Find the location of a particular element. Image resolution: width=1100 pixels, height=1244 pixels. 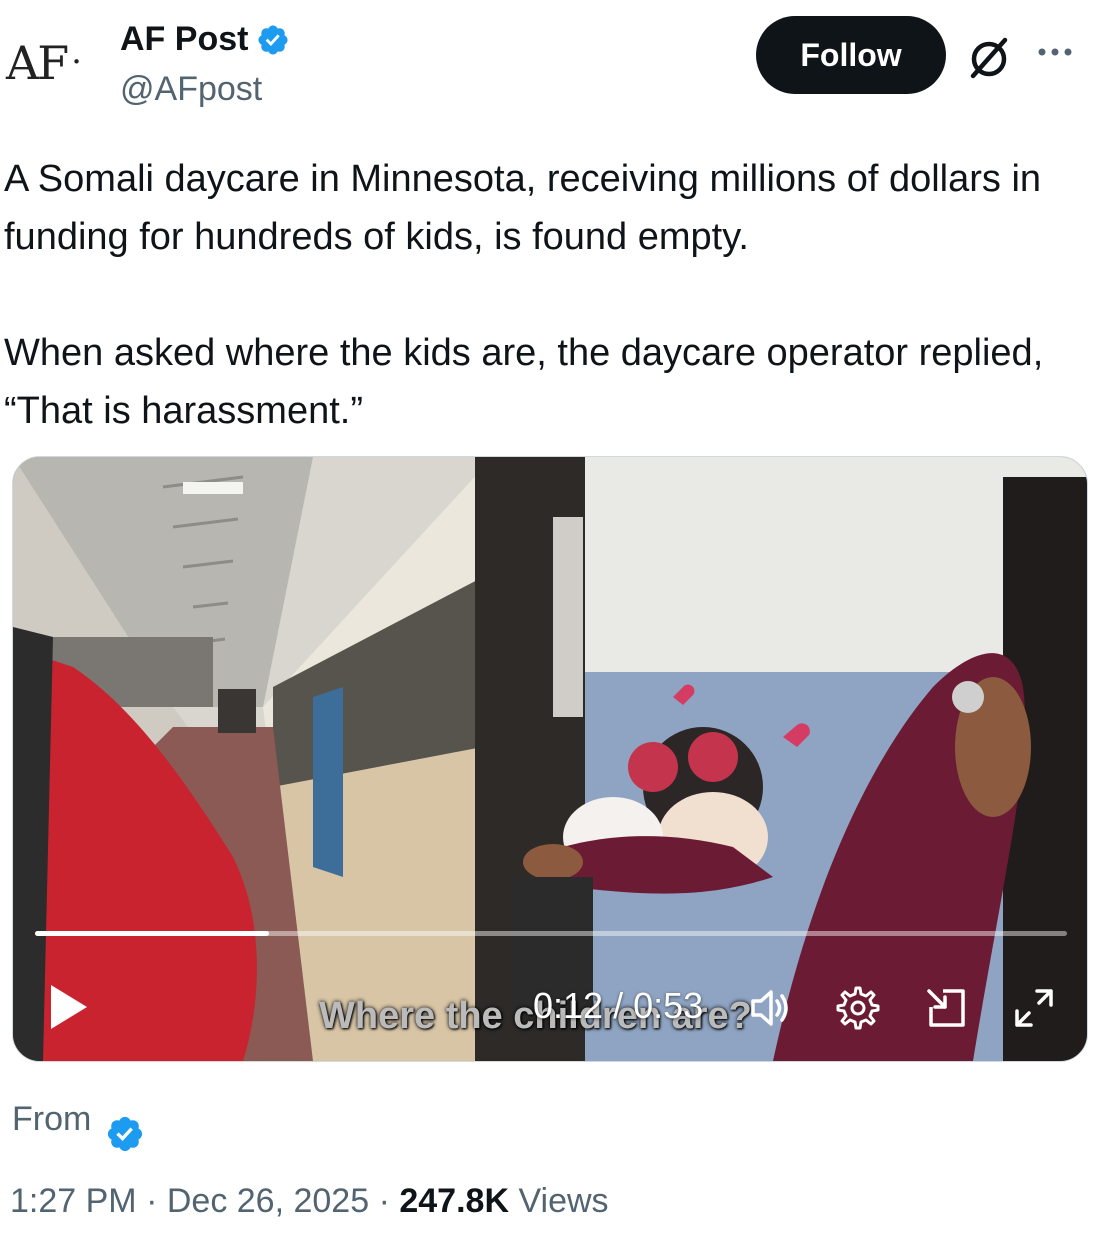

views-count: 247.8K is located at coordinates (454, 1201).